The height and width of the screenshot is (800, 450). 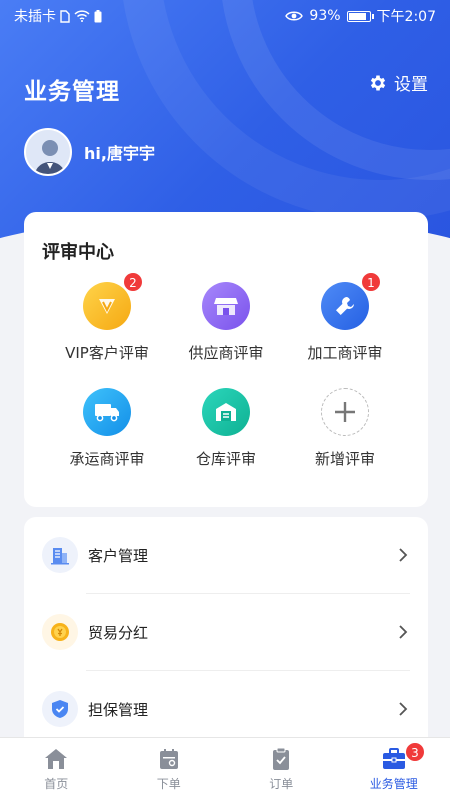 I want to click on tab-place-order: 下单, so click(x=169, y=769).